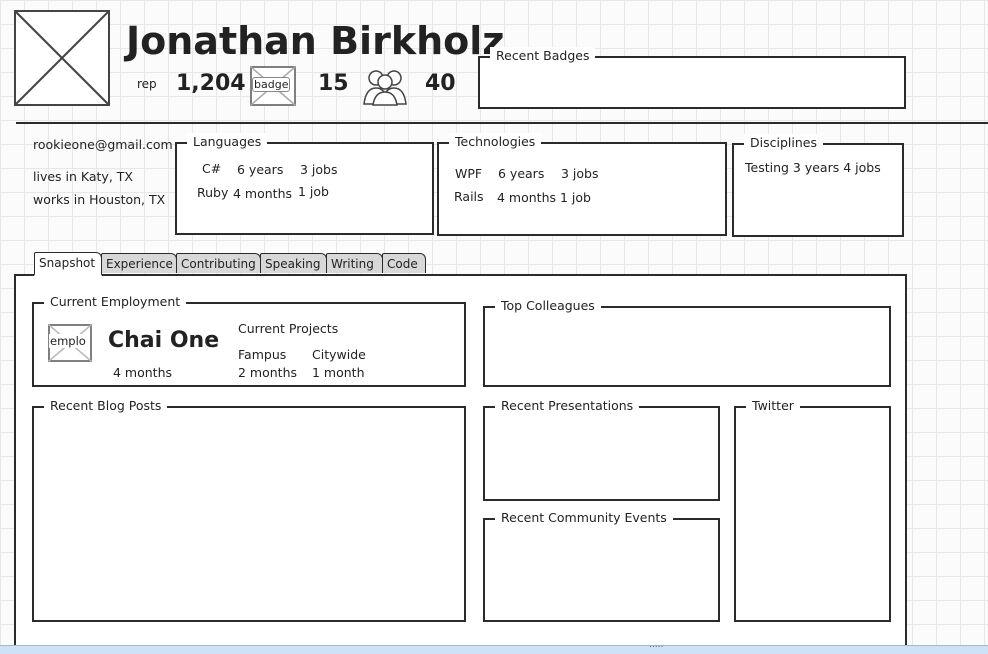  Describe the element at coordinates (339, 354) in the screenshot. I see `project-name: Citywide` at that location.